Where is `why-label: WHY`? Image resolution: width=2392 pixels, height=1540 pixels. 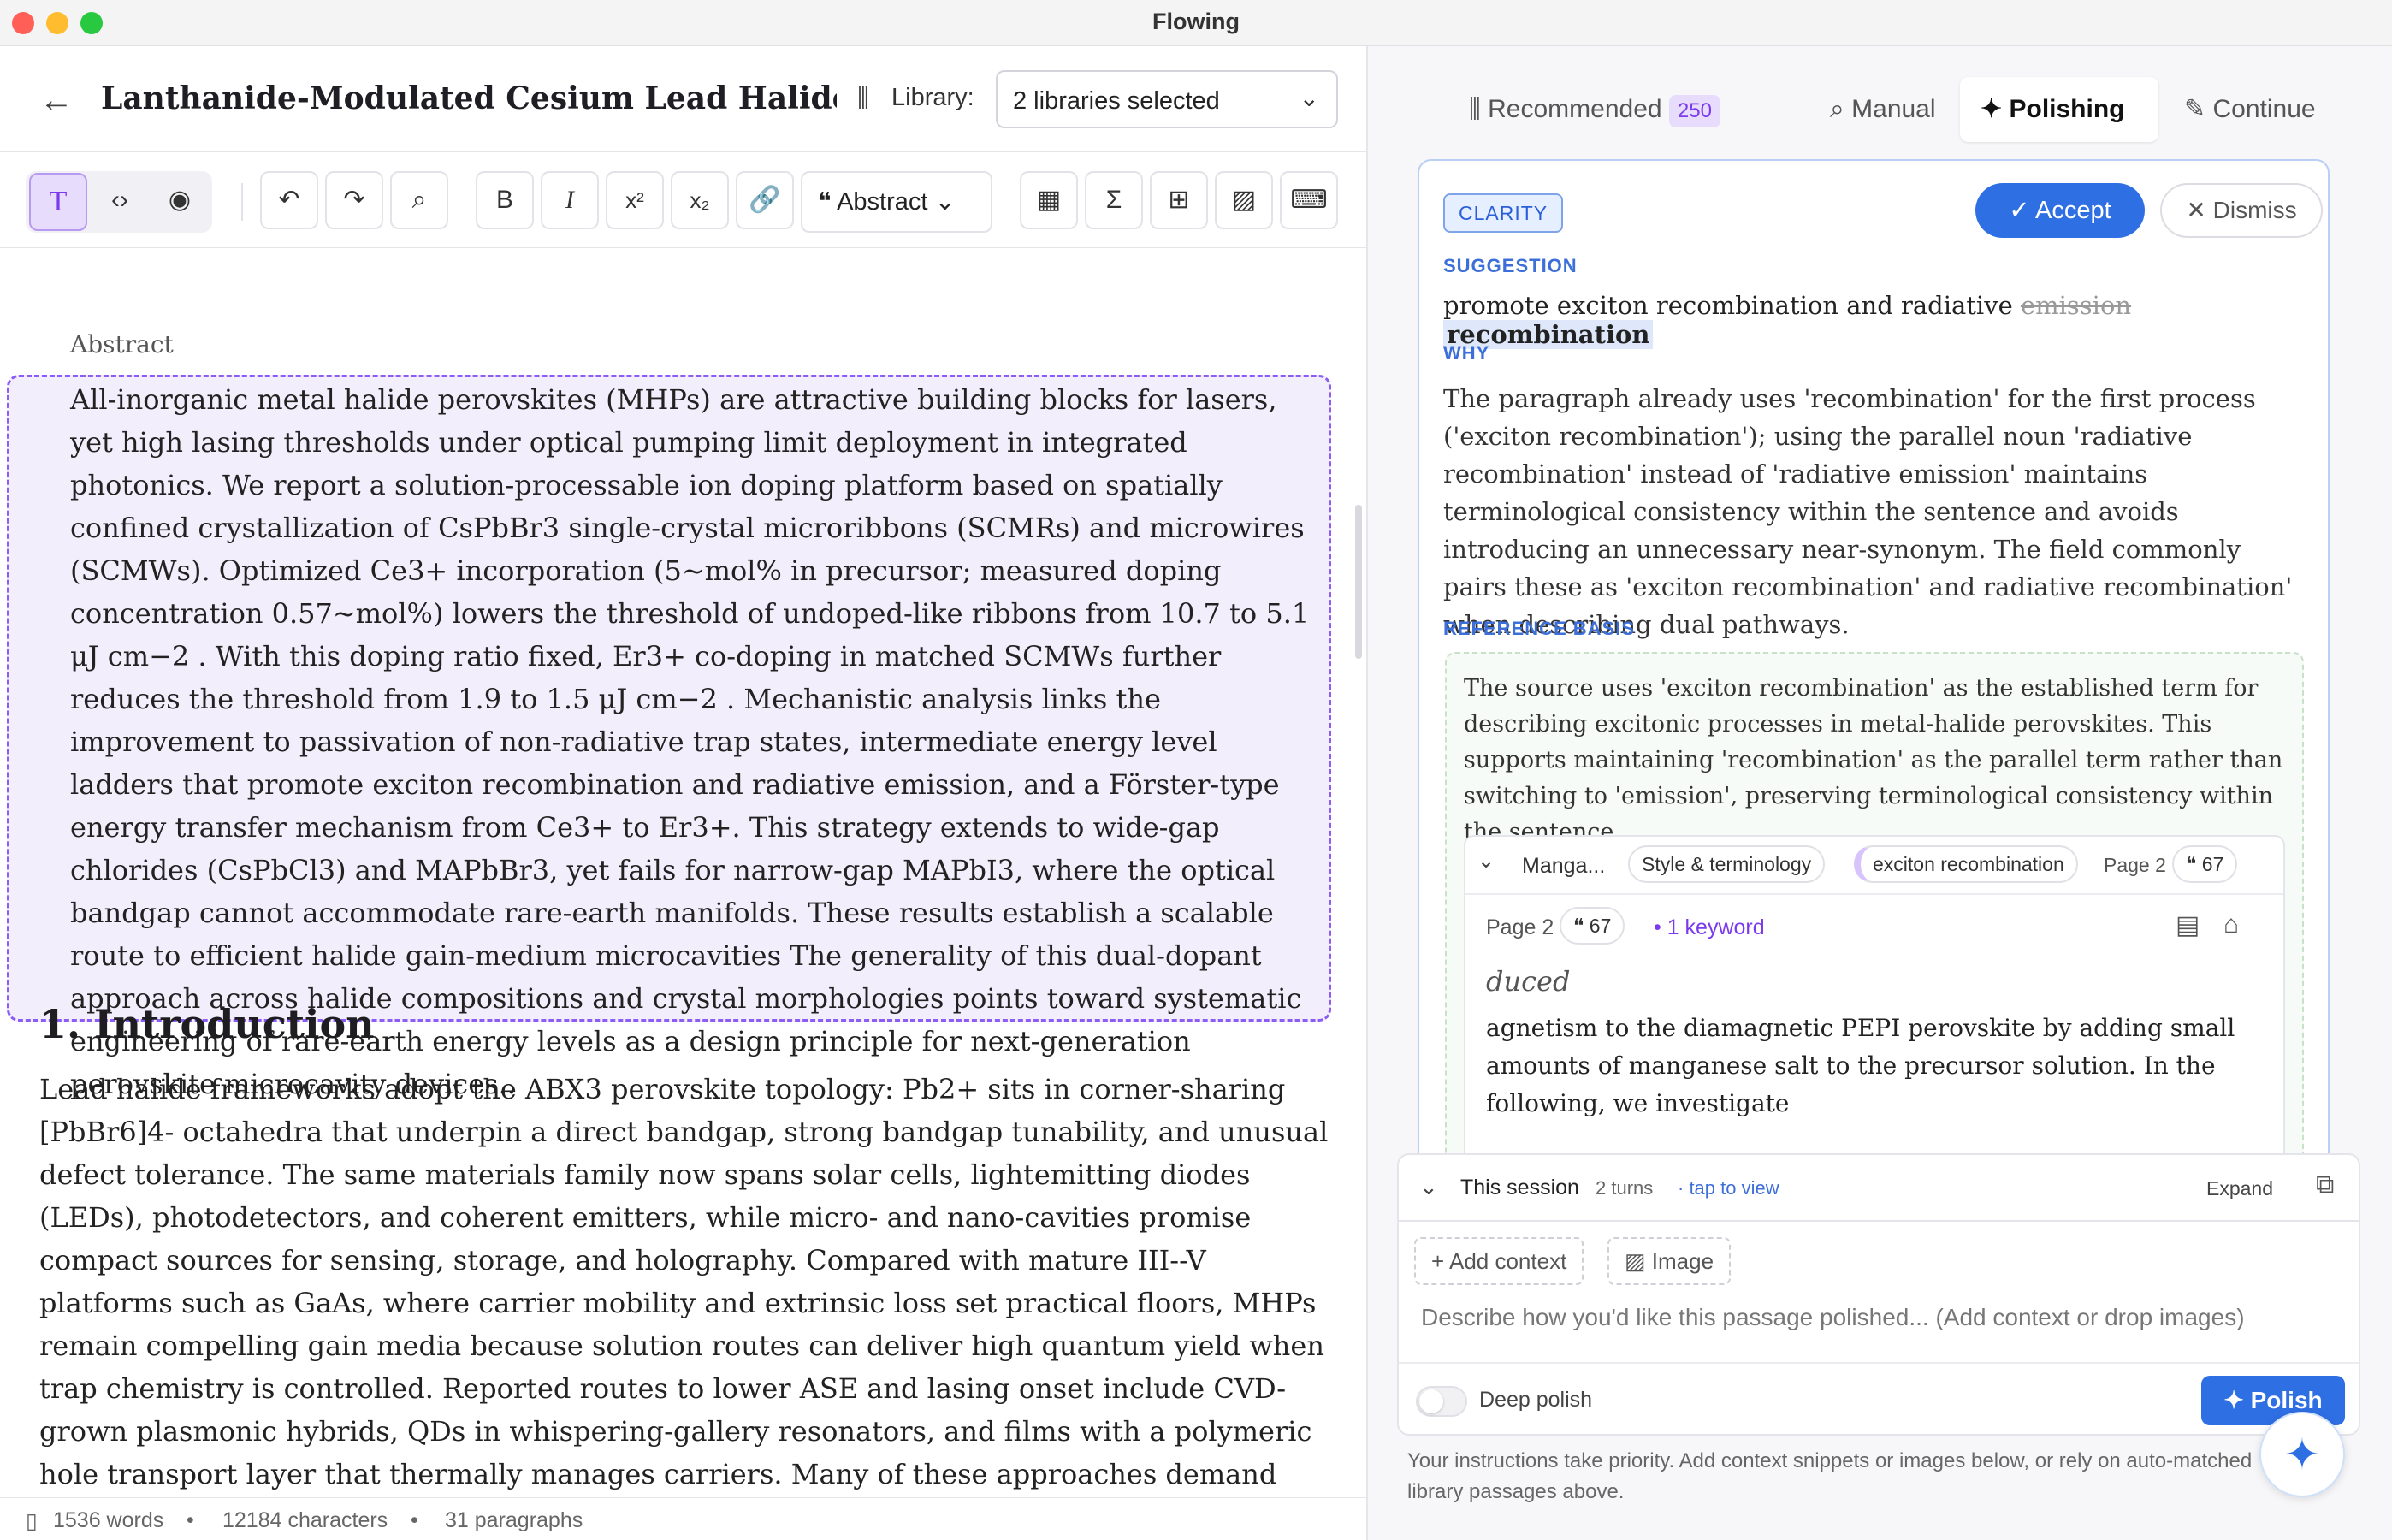
why-label: WHY is located at coordinates (1466, 353).